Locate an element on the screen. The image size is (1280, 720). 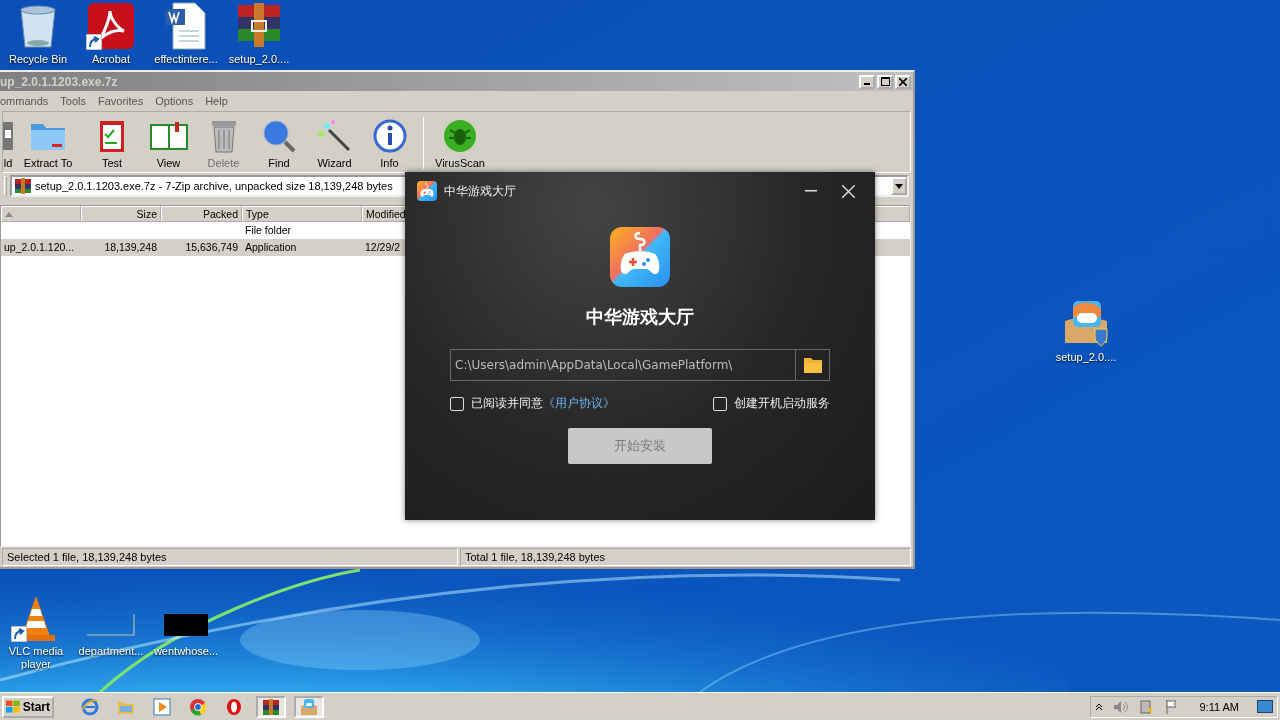
maximize-button is located at coordinates (885, 81).